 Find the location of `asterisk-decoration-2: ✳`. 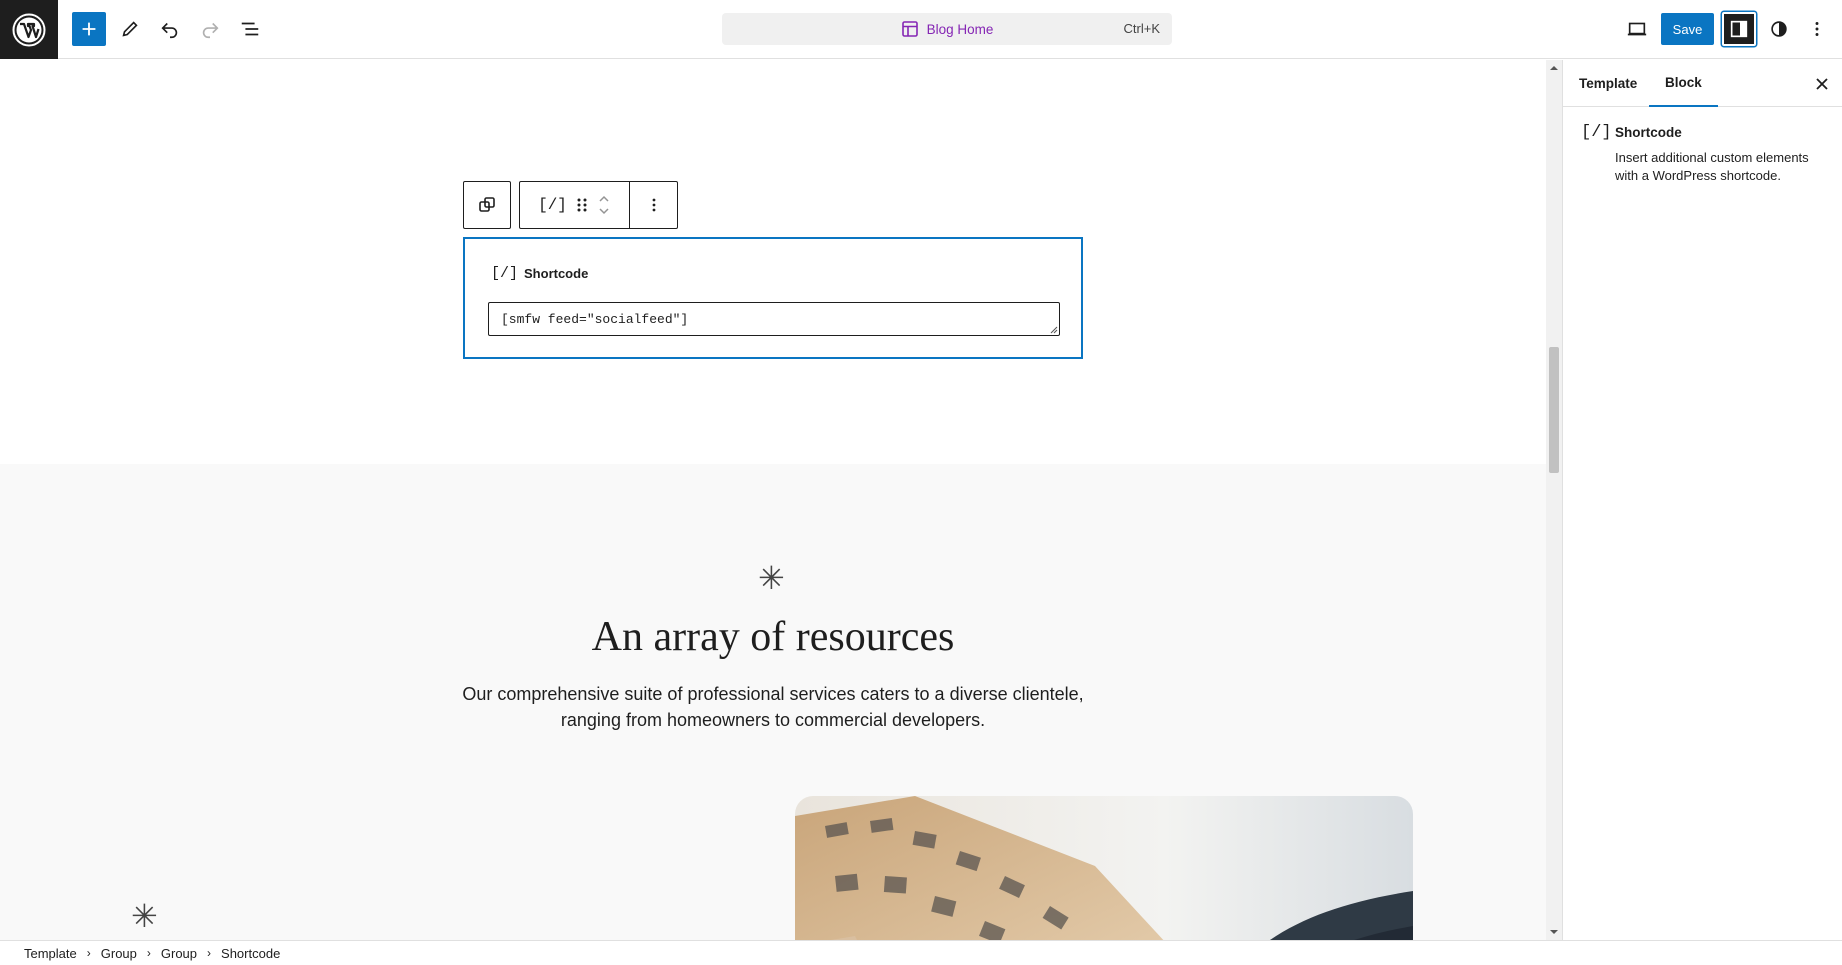

asterisk-decoration-2: ✳ is located at coordinates (144, 916).